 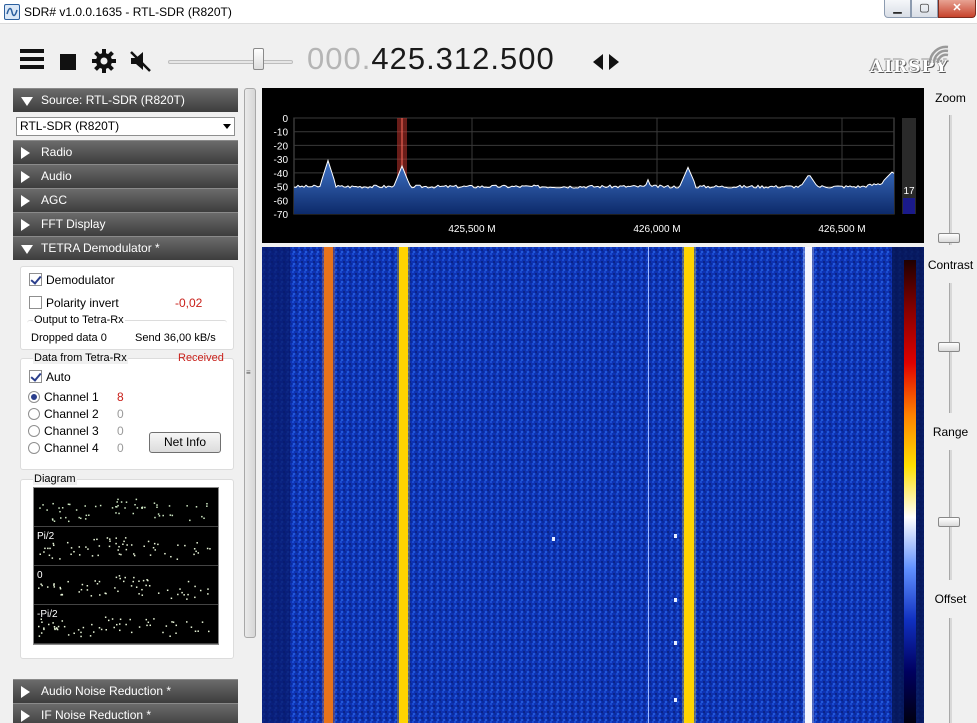 What do you see at coordinates (128, 12) in the screenshot?
I see `window-title: SDR# v1.0.0.1635 - RTL-SDR (R820T)` at bounding box center [128, 12].